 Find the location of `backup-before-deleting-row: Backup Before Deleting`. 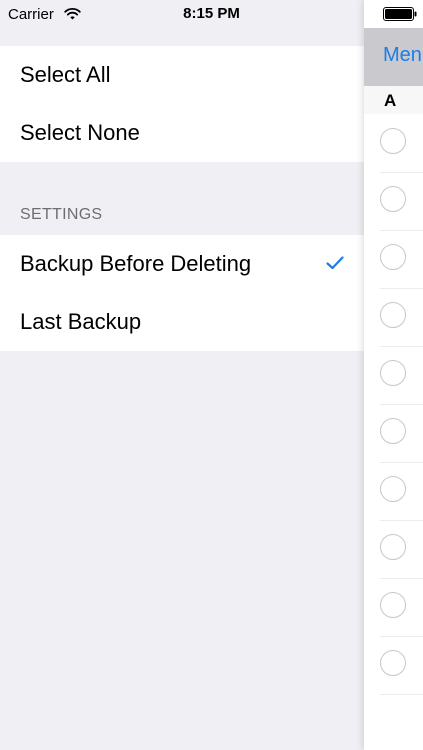

backup-before-deleting-row: Backup Before Deleting is located at coordinates (182, 264).